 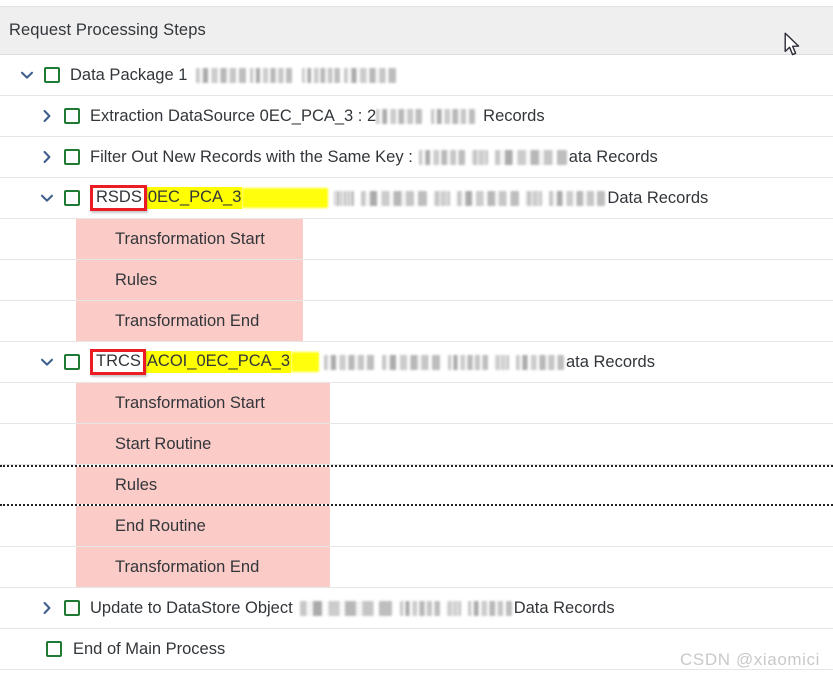 I want to click on group-highlight-rsds, so click(x=189, y=280).